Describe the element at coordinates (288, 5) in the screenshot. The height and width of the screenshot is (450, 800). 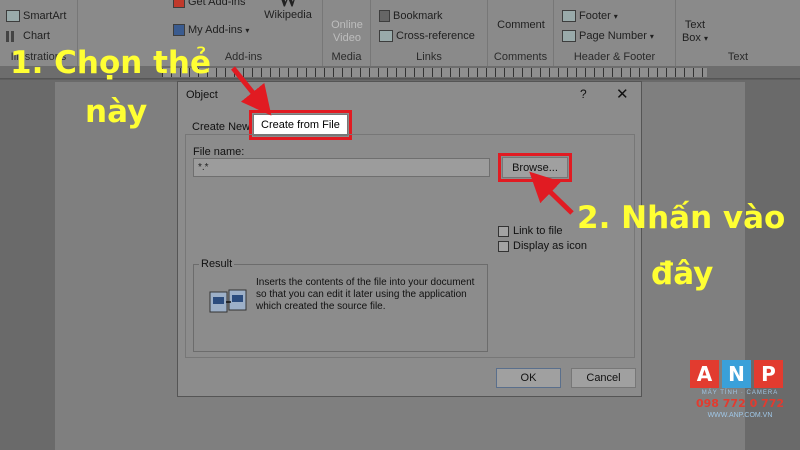
I see `wikipedia-icon: W` at that location.